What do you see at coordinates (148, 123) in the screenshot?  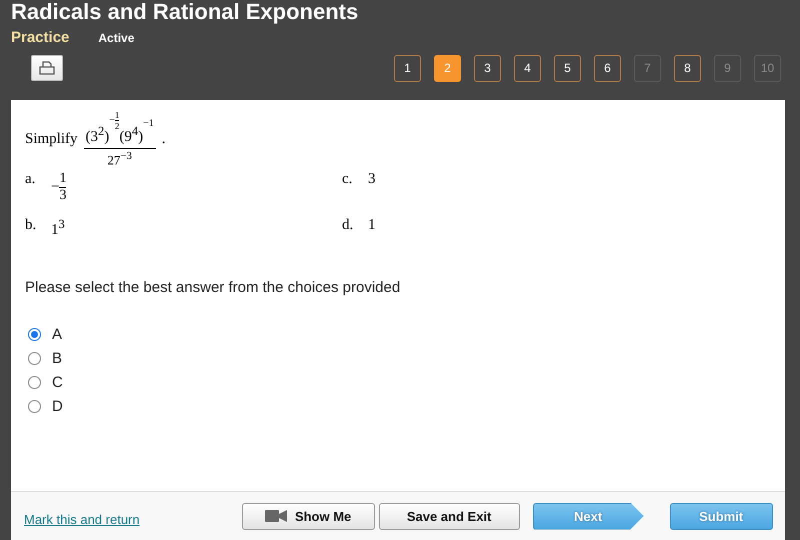 I see `exponent: −1` at bounding box center [148, 123].